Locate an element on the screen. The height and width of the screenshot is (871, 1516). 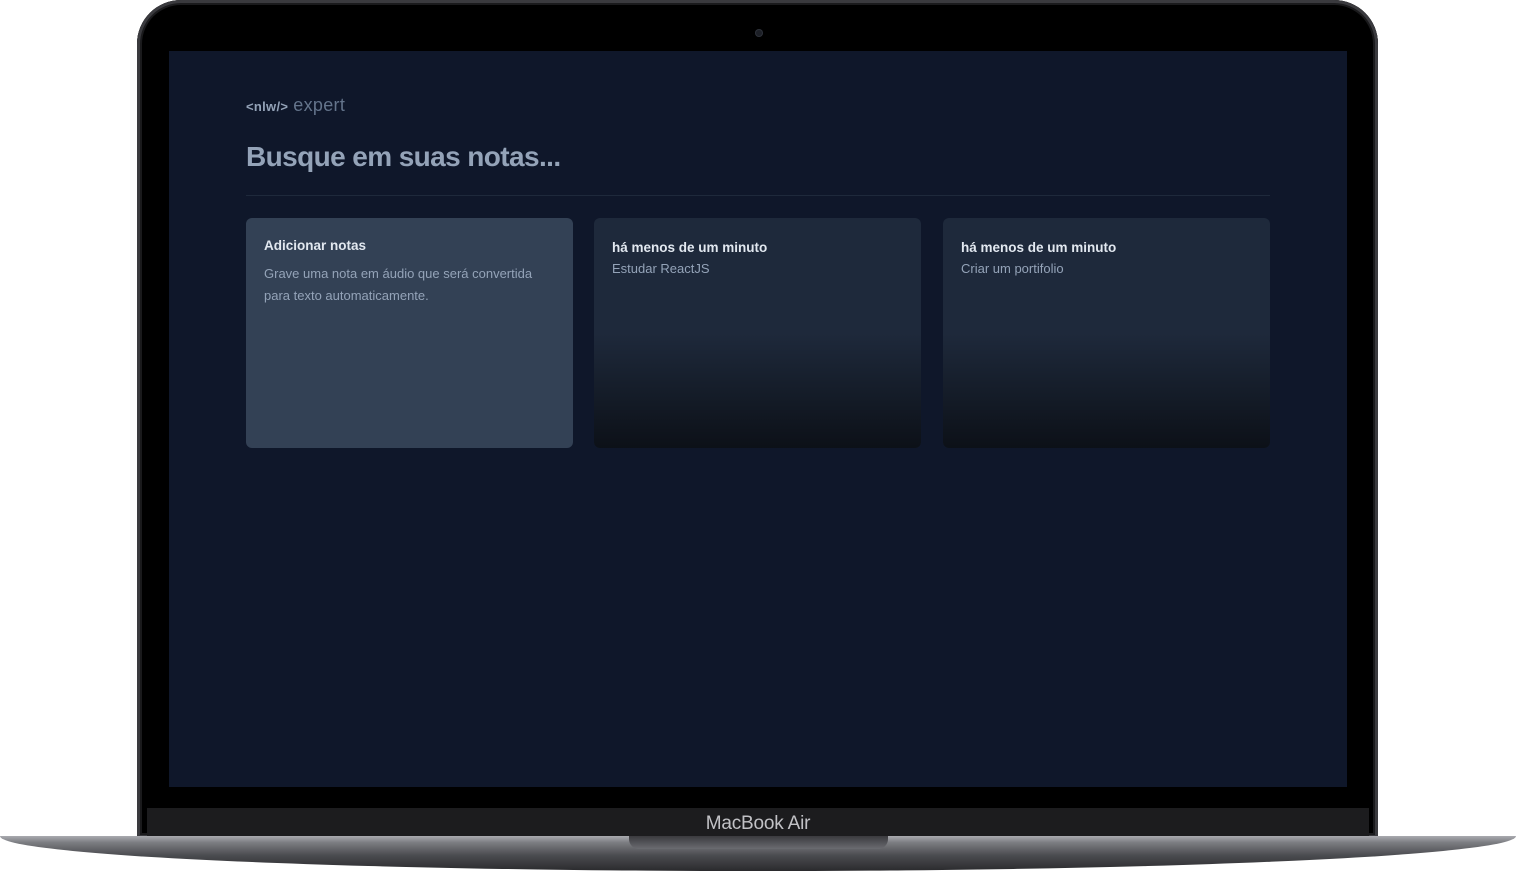
add-note-title: Adicionar notas is located at coordinates (315, 245).